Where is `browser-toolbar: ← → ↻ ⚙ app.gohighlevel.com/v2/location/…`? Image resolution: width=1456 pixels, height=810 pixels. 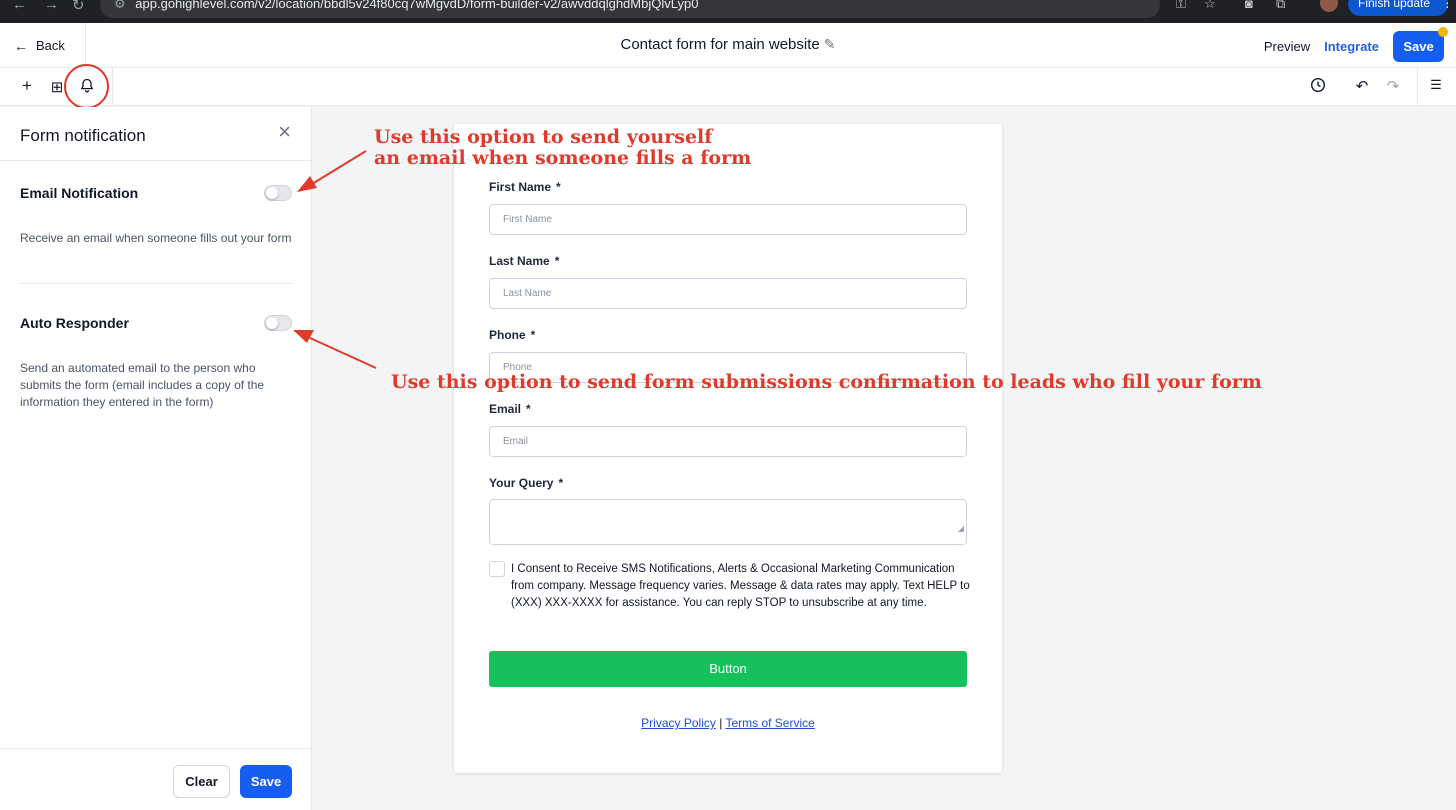 browser-toolbar: ← → ↻ ⚙ app.gohighlevel.com/v2/location/… is located at coordinates (728, 11).